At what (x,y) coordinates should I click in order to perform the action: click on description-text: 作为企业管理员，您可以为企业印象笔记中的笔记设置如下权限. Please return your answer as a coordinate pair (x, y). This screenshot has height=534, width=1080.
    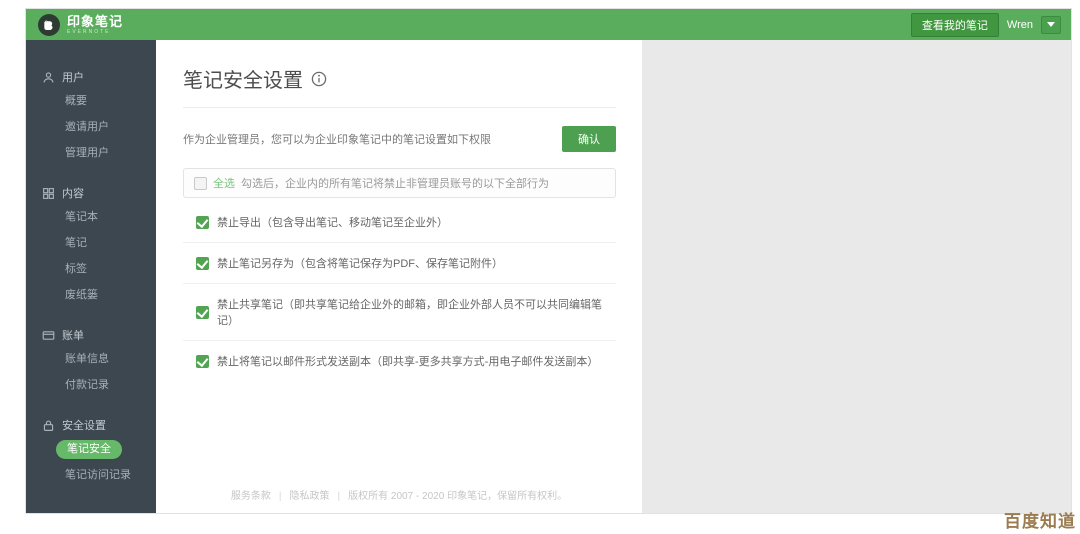
    Looking at the image, I should click on (337, 140).